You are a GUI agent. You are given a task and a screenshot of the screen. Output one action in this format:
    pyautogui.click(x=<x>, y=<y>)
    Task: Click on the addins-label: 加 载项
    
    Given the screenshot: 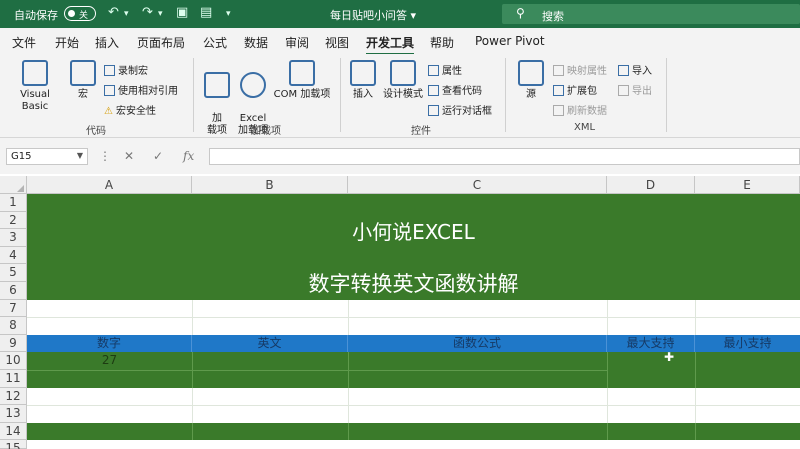 What is the action you would take?
    pyautogui.click(x=217, y=124)
    